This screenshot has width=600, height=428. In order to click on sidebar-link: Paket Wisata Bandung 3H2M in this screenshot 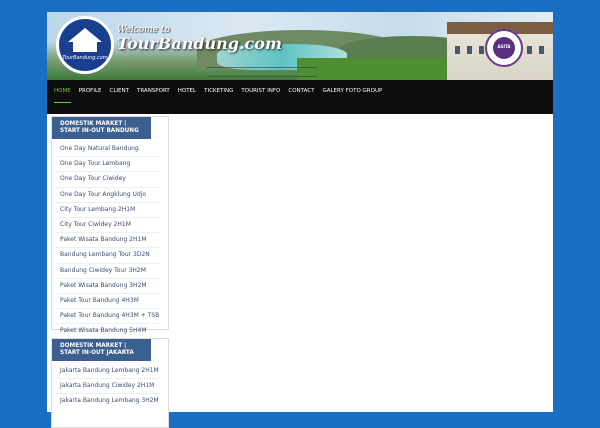, I will do `click(108, 287)`.